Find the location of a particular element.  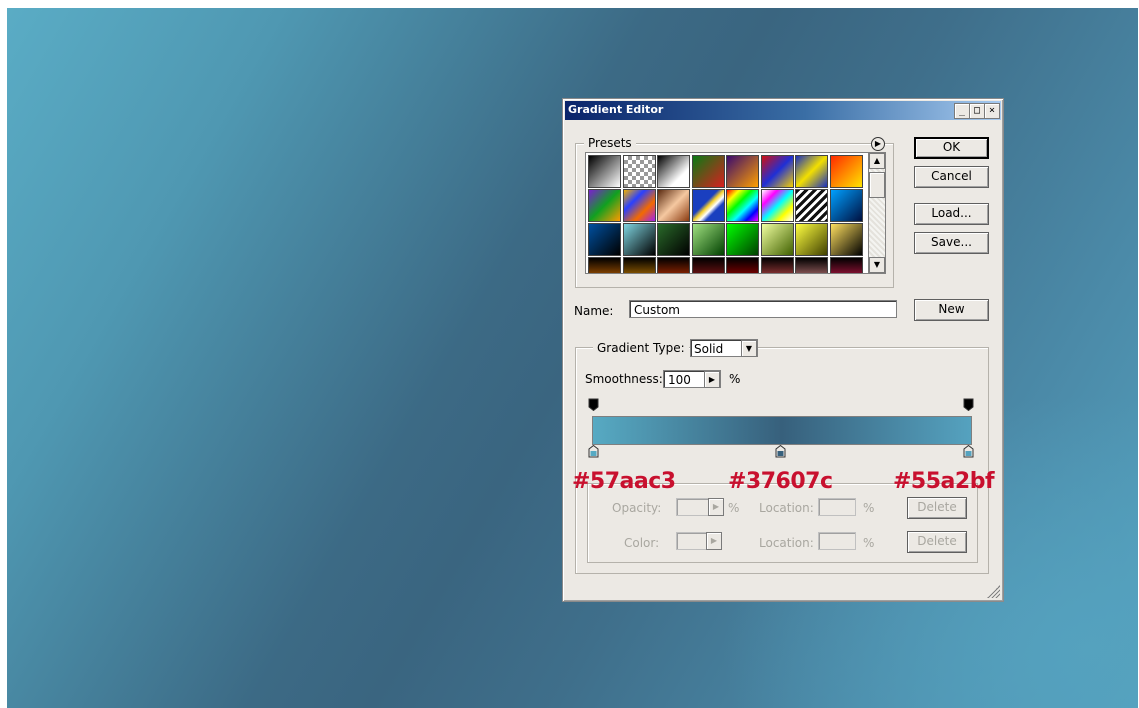

smoothness-label: Smoothness: is located at coordinates (624, 379).